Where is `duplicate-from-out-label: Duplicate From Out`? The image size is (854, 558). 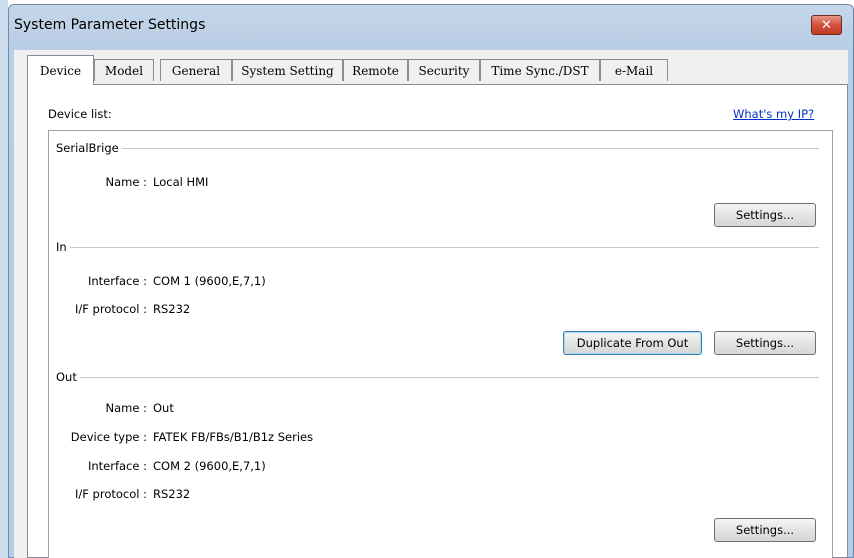 duplicate-from-out-label: Duplicate From Out is located at coordinates (632, 343).